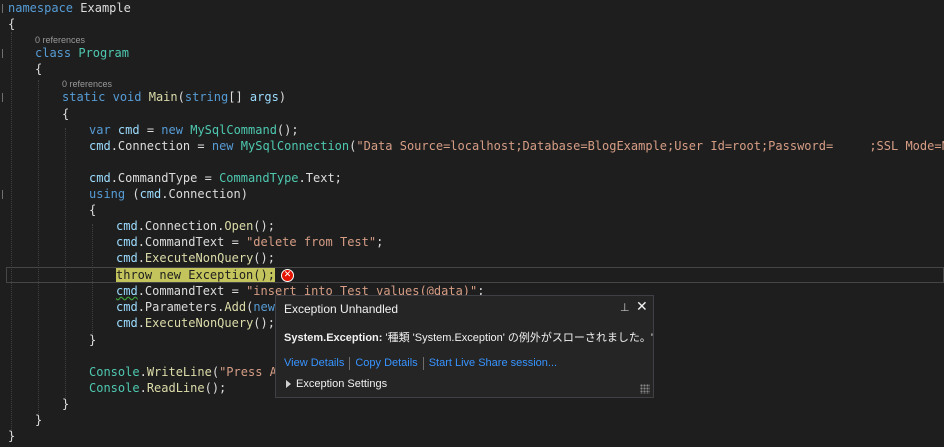  I want to click on view-details-link: View Details, so click(314, 363).